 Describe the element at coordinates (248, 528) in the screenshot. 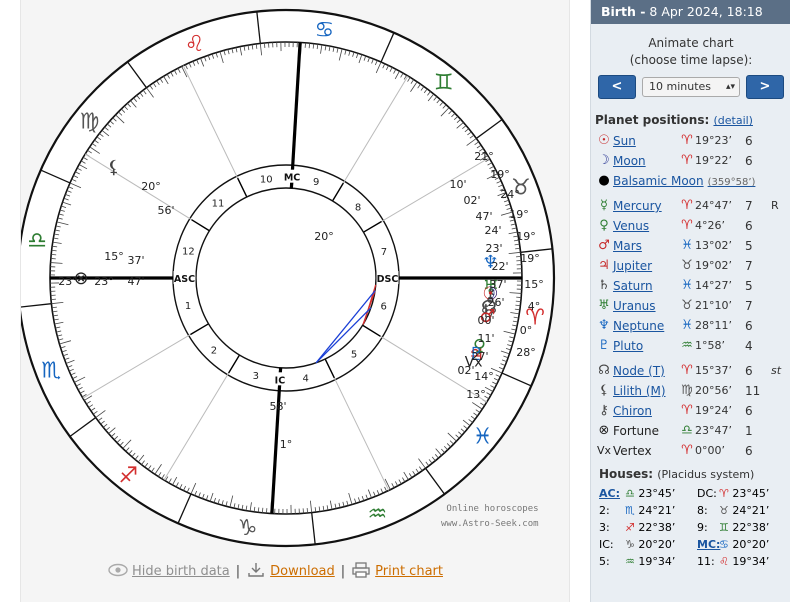

I see `zodiac-sign-icon: ♑` at that location.